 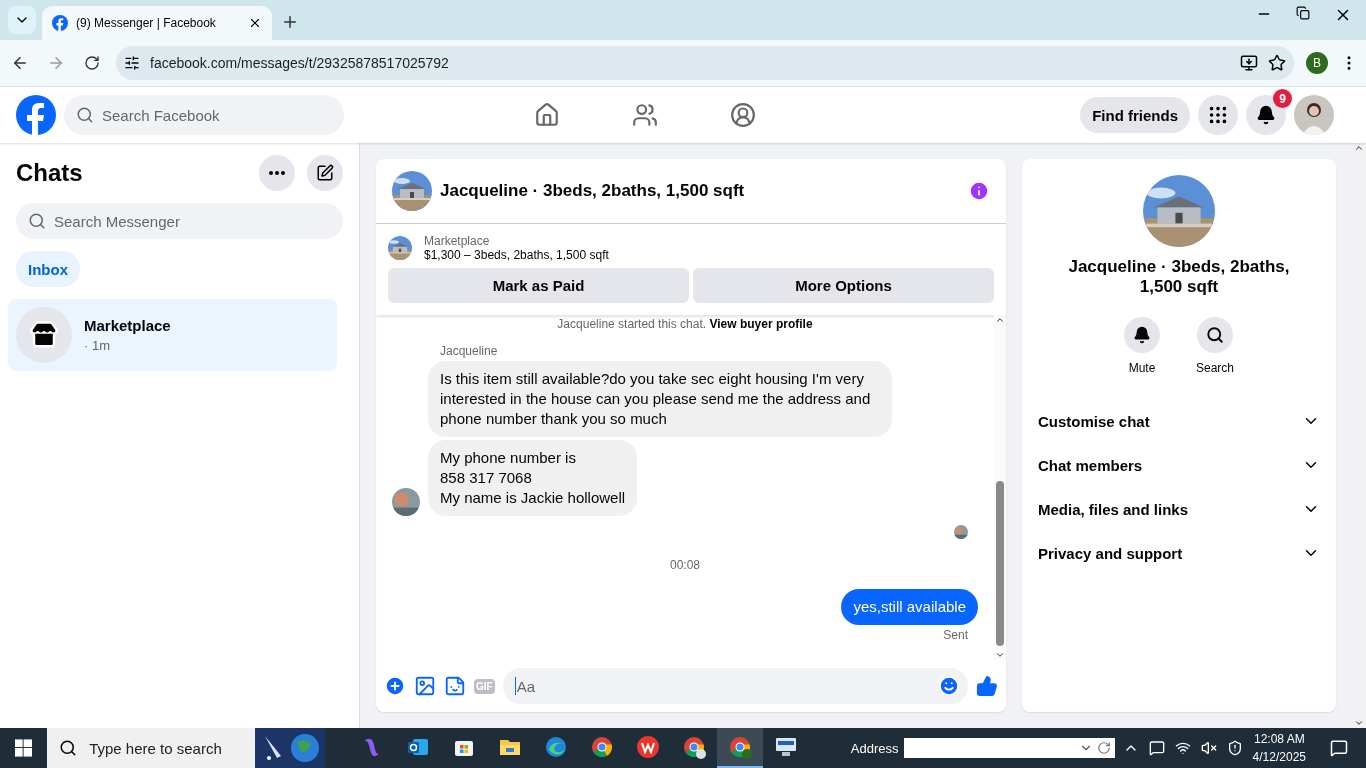 What do you see at coordinates (50, 173) in the screenshot?
I see `chats-heading: Chats` at bounding box center [50, 173].